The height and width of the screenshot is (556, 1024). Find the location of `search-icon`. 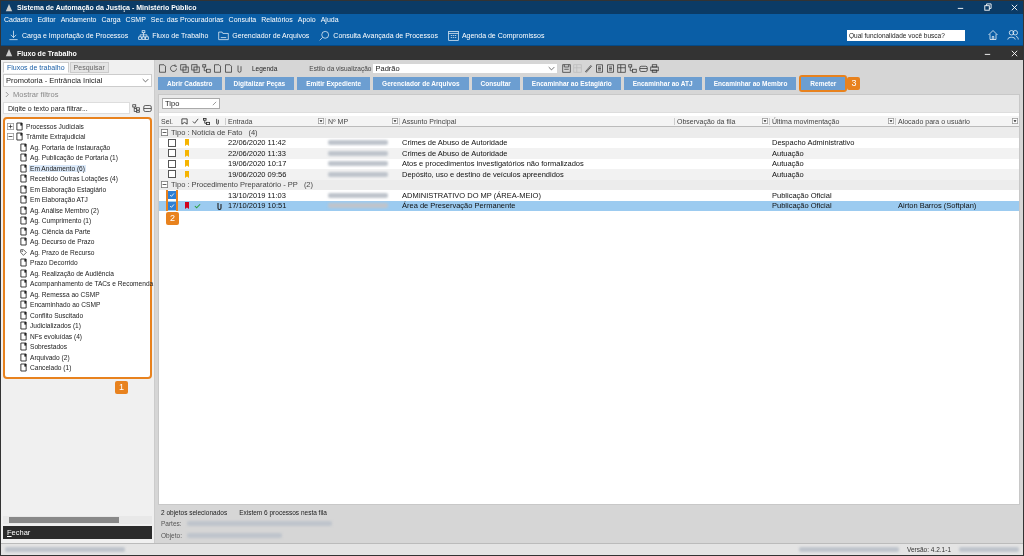

search-icon is located at coordinates (325, 35).